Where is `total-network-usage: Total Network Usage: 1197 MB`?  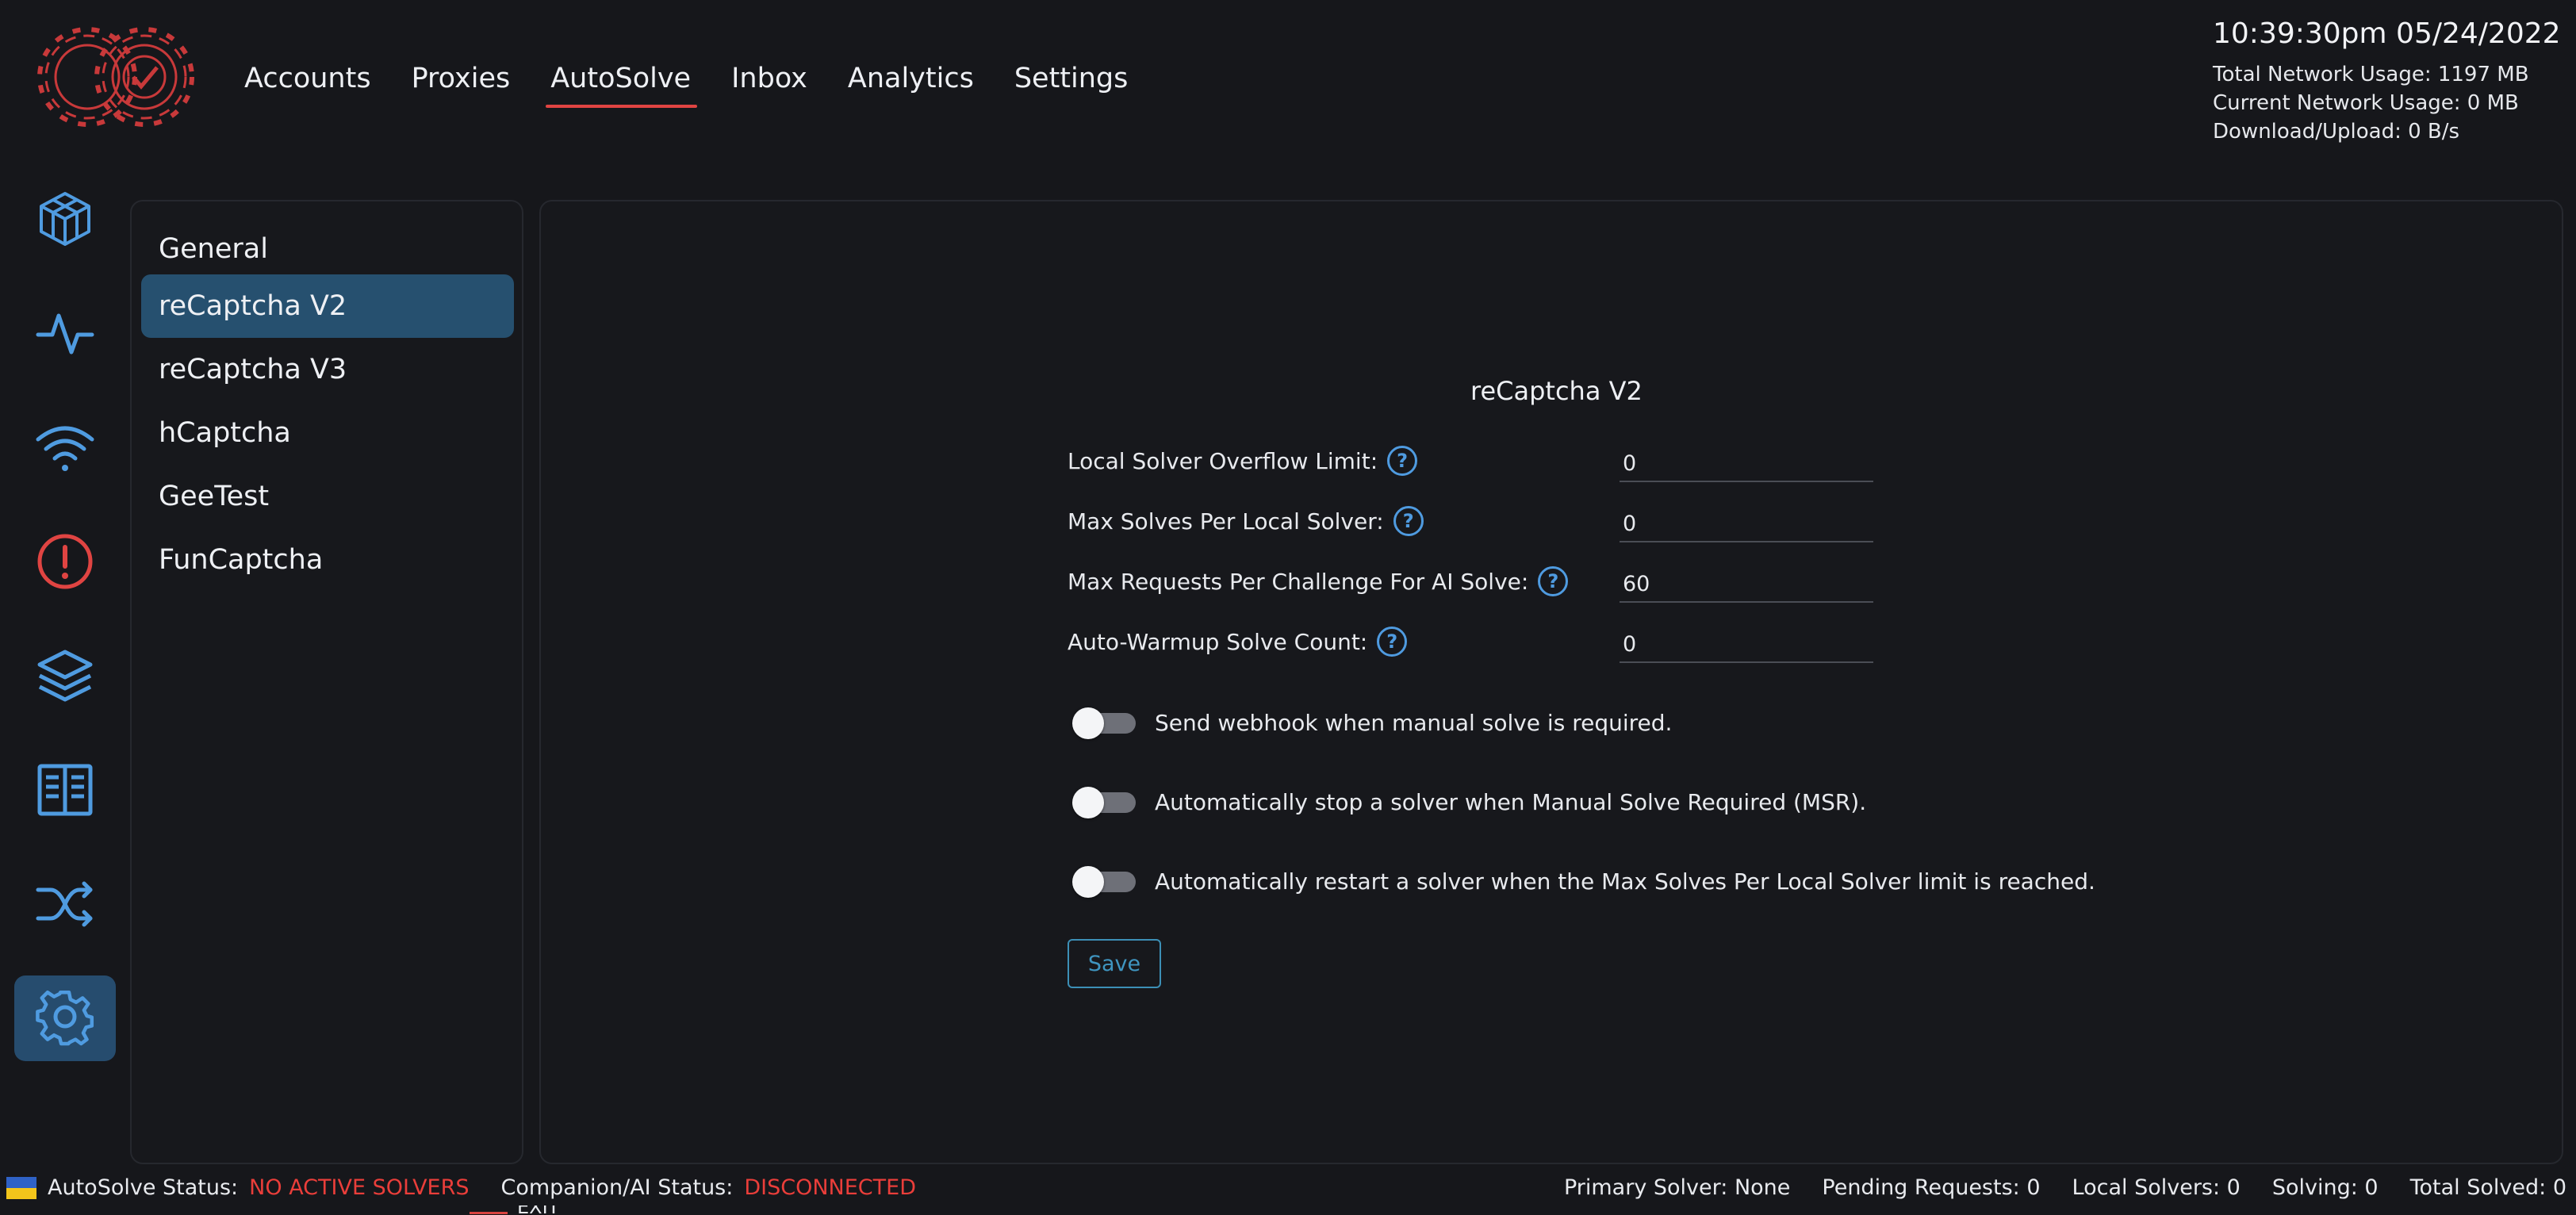 total-network-usage: Total Network Usage: 1197 MB is located at coordinates (2371, 74).